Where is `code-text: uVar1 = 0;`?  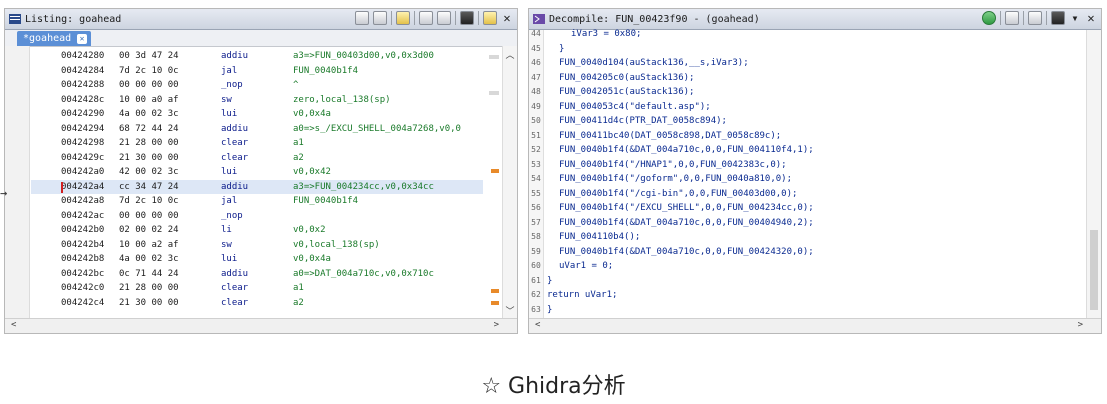
code-text: uVar1 = 0; is located at coordinates (586, 266).